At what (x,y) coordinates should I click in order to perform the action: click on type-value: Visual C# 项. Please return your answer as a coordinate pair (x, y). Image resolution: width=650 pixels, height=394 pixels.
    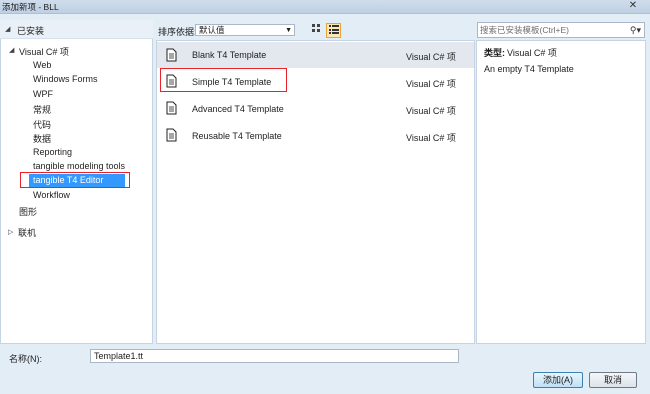
    Looking at the image, I should click on (532, 53).